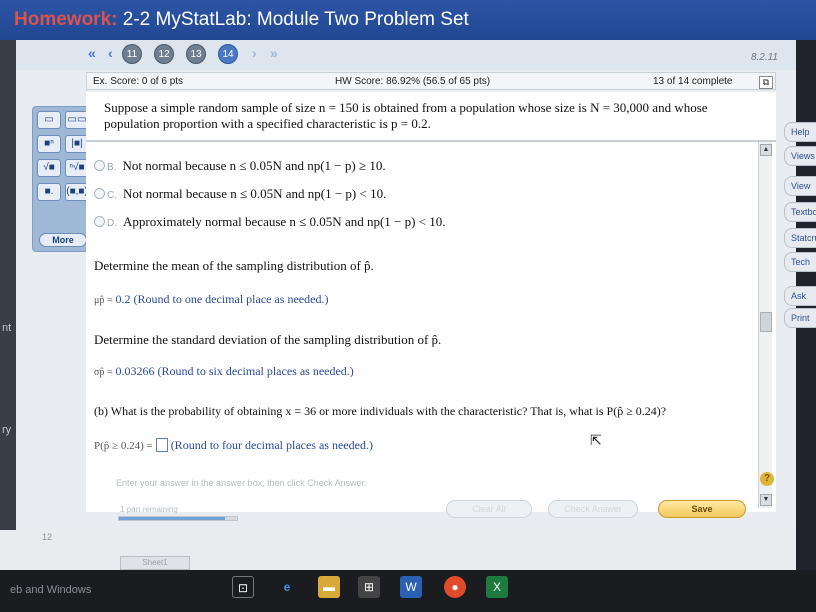 This screenshot has width=816, height=612. I want to click on content-scrollbar: ▲ ▼, so click(765, 325).